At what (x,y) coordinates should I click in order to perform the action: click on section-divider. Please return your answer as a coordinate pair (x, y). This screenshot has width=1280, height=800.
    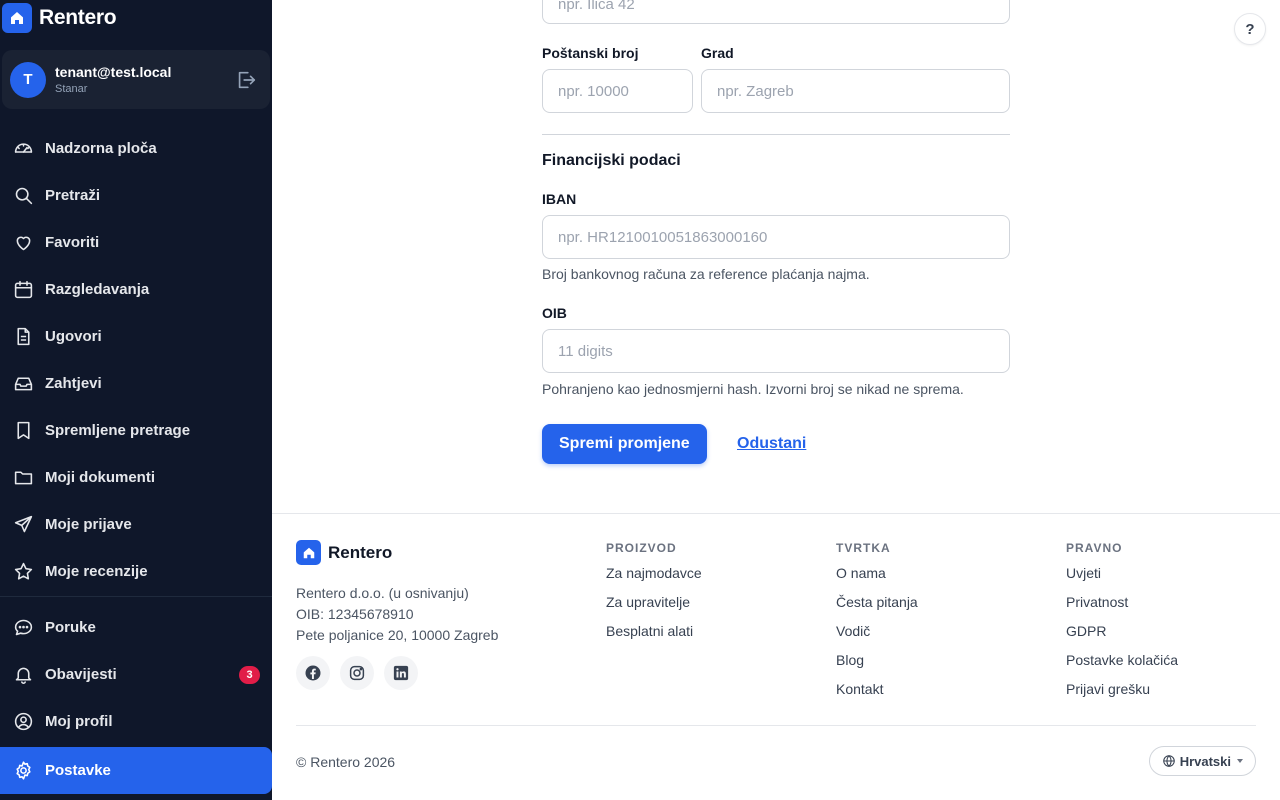
    Looking at the image, I should click on (776, 134).